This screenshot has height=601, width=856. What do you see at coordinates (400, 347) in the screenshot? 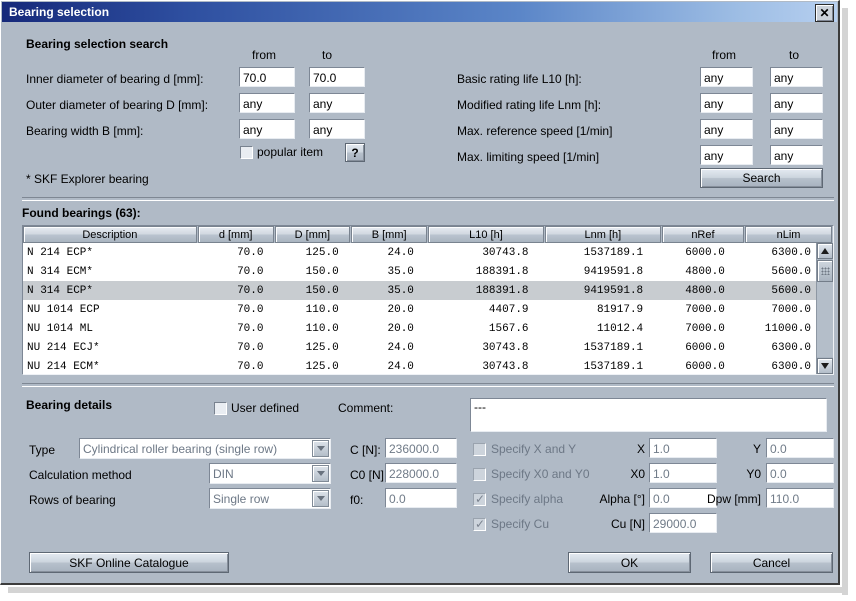
I see `cell-b: 24.0` at bounding box center [400, 347].